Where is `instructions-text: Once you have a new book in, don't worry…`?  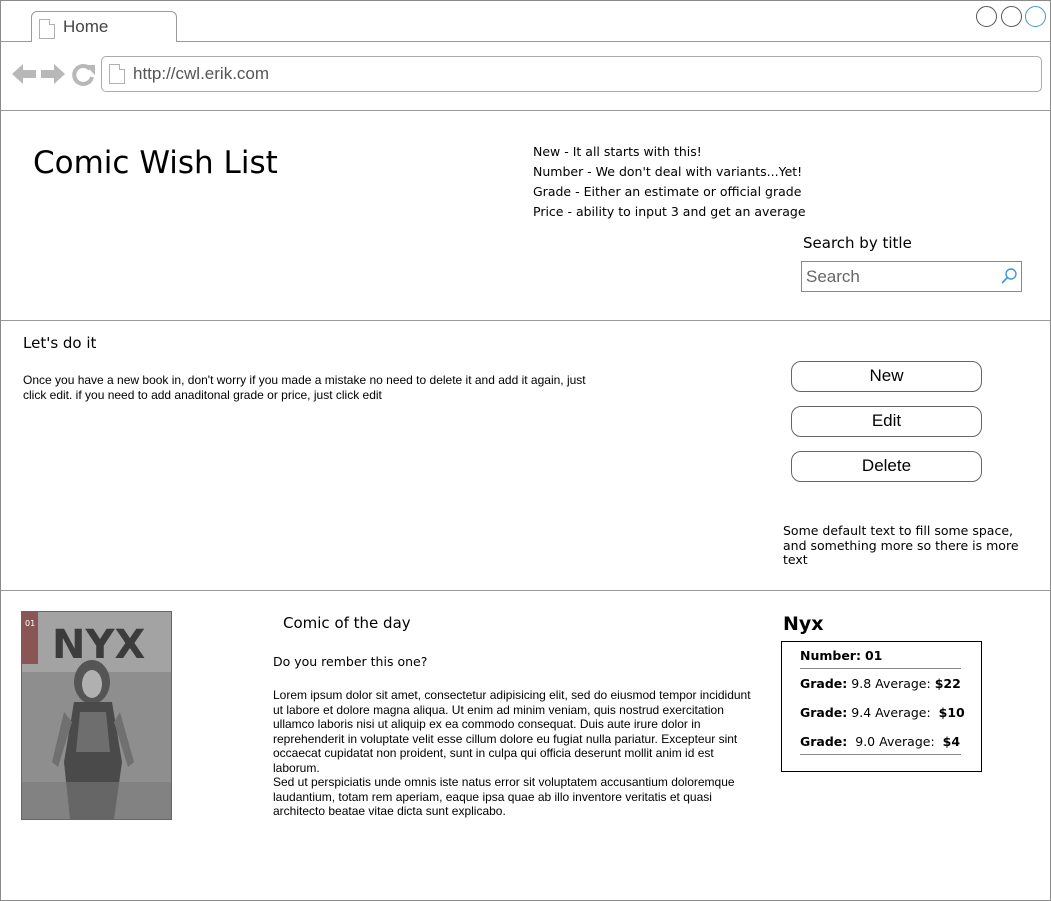
instructions-text: Once you have a new book in, don't worry… is located at coordinates (304, 387).